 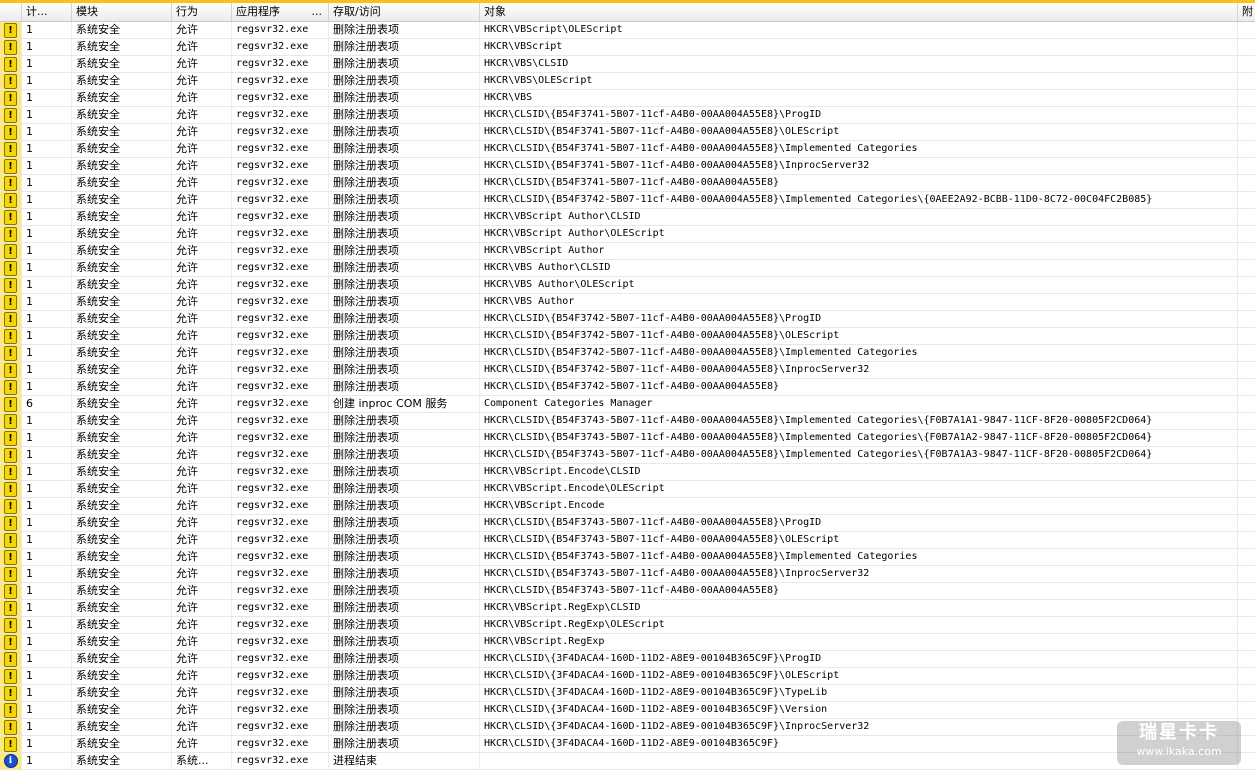 I want to click on column-header-access: 存取/访问, so click(x=404, y=12).